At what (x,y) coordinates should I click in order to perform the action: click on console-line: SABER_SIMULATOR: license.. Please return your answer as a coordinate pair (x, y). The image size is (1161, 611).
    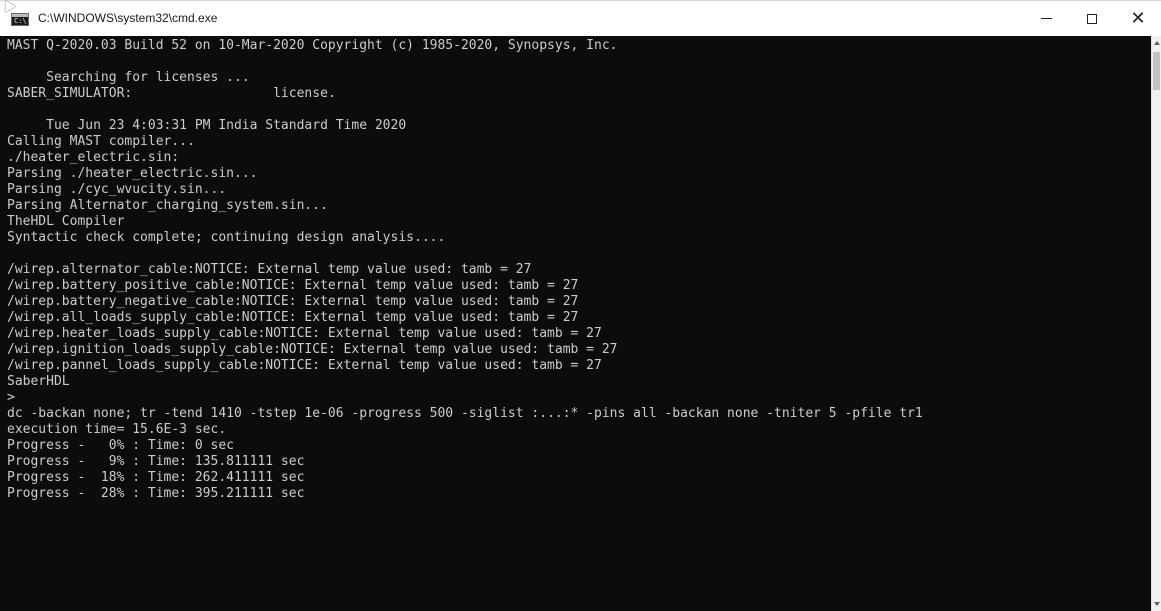
    Looking at the image, I should click on (171, 93).